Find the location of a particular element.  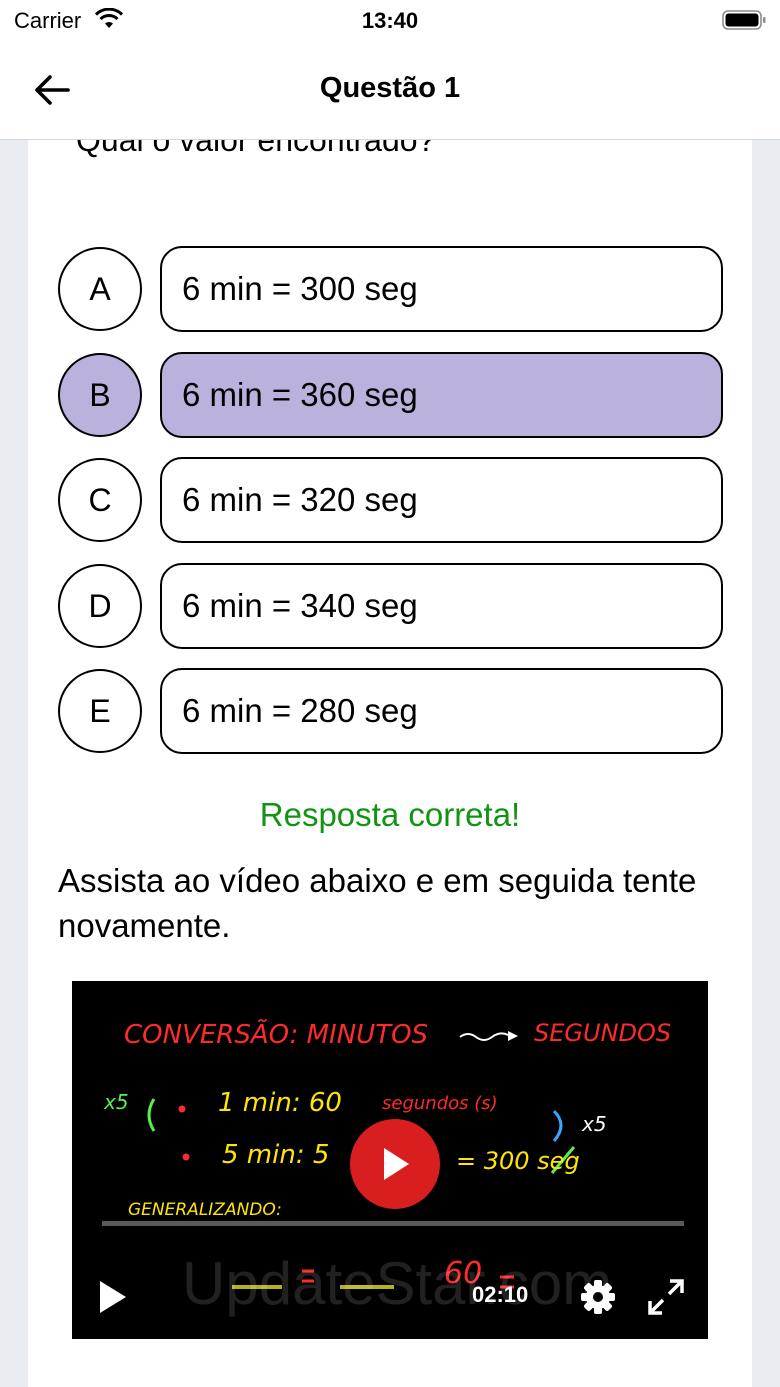

option-text: 6 min = 280 seg is located at coordinates (441, 711).